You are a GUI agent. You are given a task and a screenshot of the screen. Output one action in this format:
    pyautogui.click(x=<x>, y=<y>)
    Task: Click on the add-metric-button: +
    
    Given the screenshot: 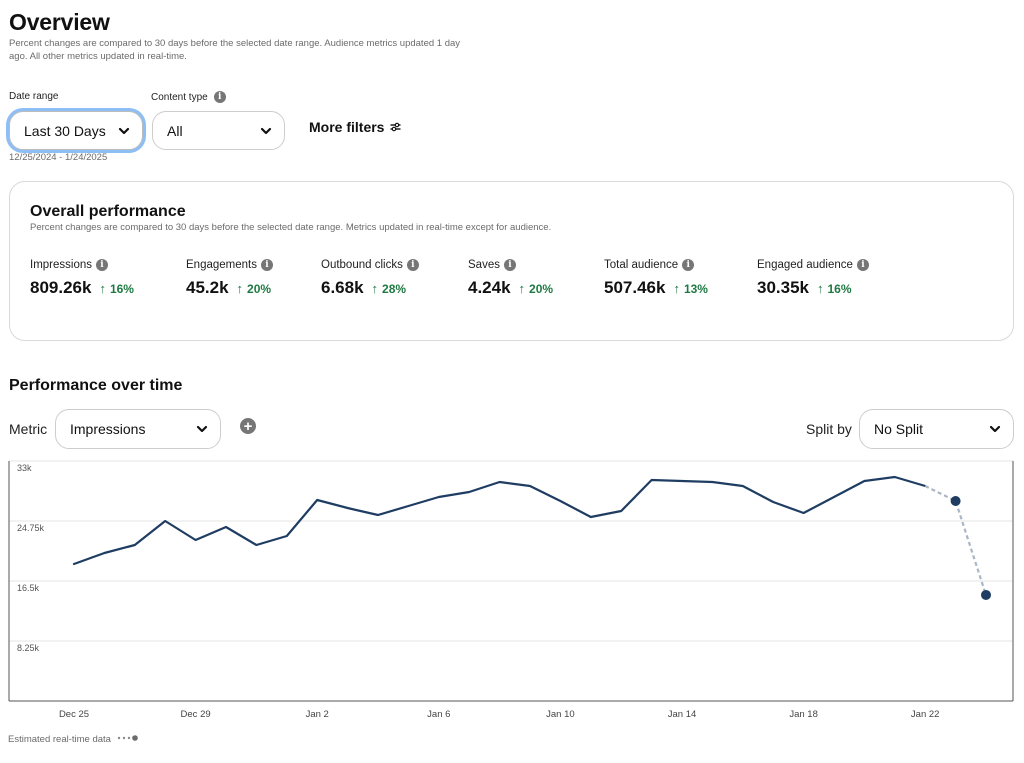 What is the action you would take?
    pyautogui.click(x=248, y=426)
    